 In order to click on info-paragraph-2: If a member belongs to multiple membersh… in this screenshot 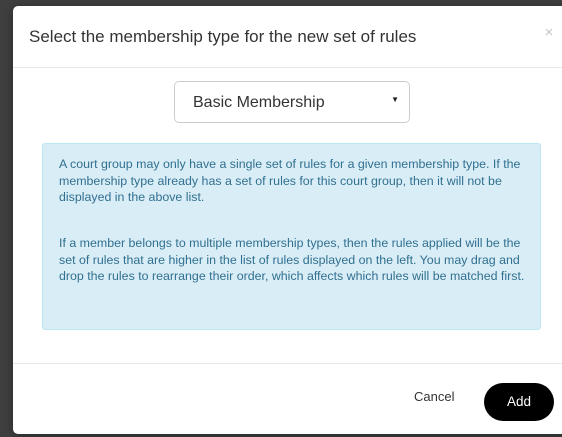, I will do `click(292, 259)`.